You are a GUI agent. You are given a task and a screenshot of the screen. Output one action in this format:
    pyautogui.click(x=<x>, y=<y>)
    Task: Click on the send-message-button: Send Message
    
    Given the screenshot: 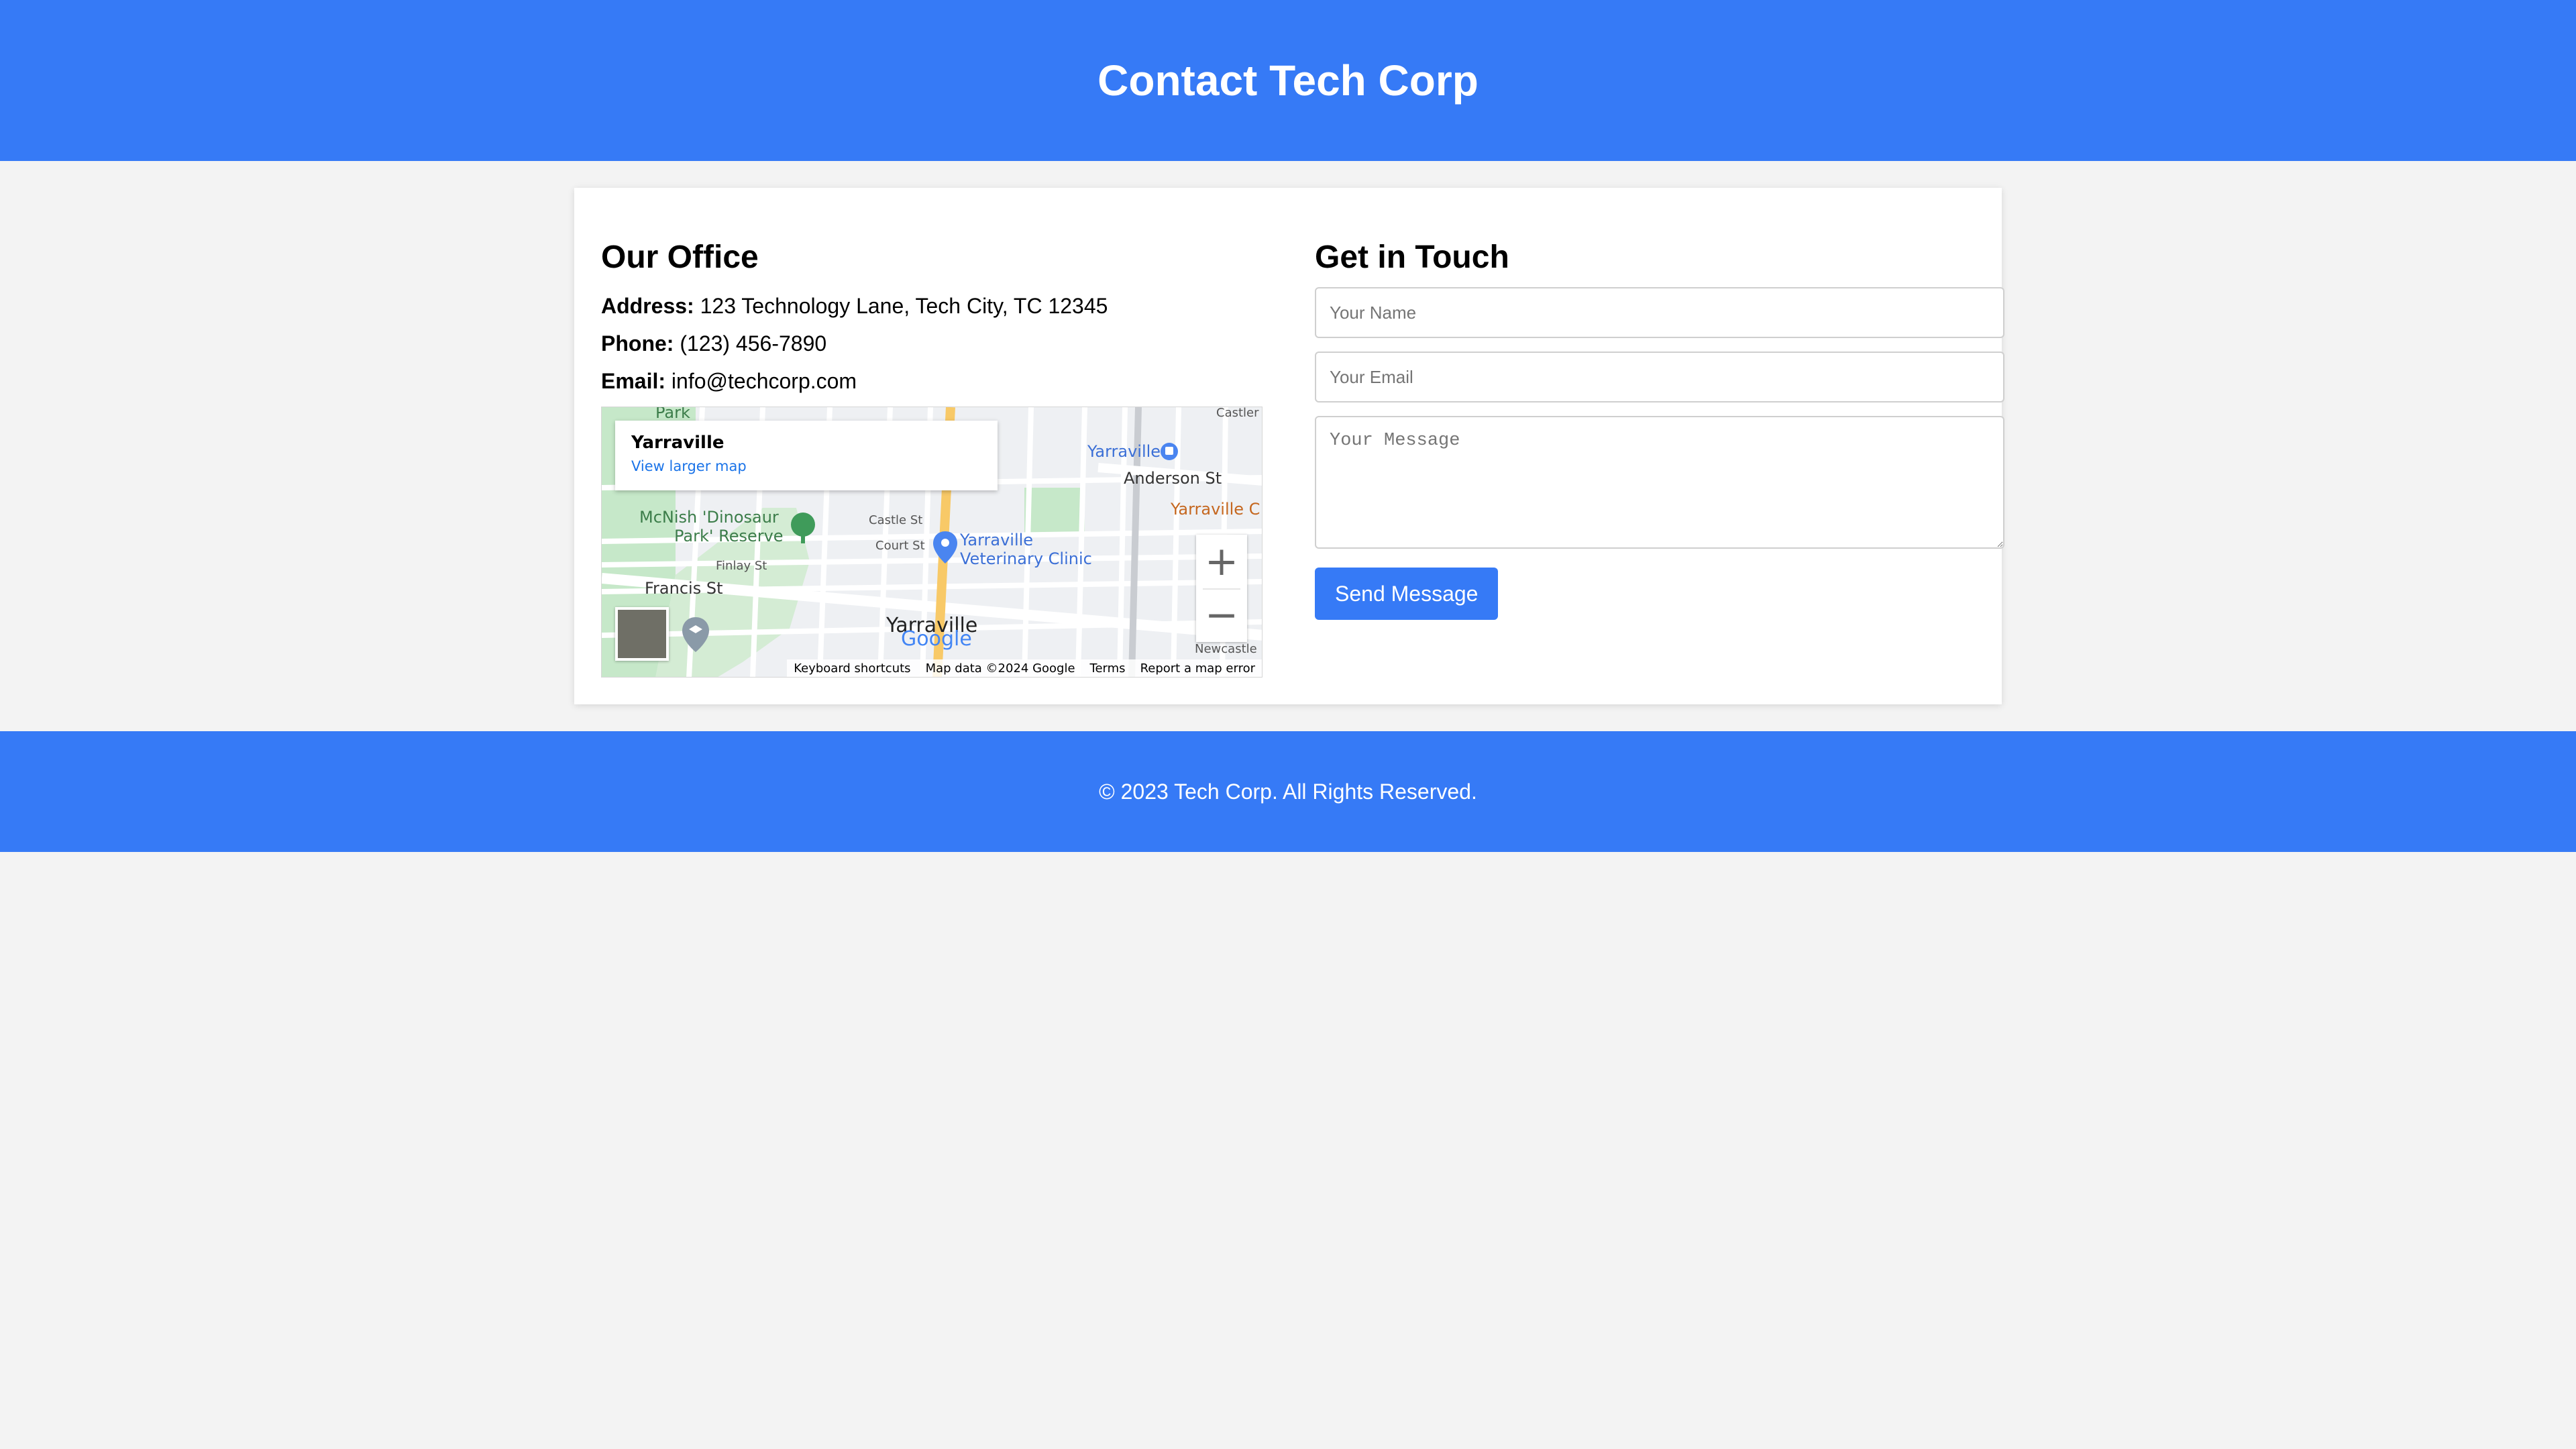 What is the action you would take?
    pyautogui.click(x=1407, y=594)
    